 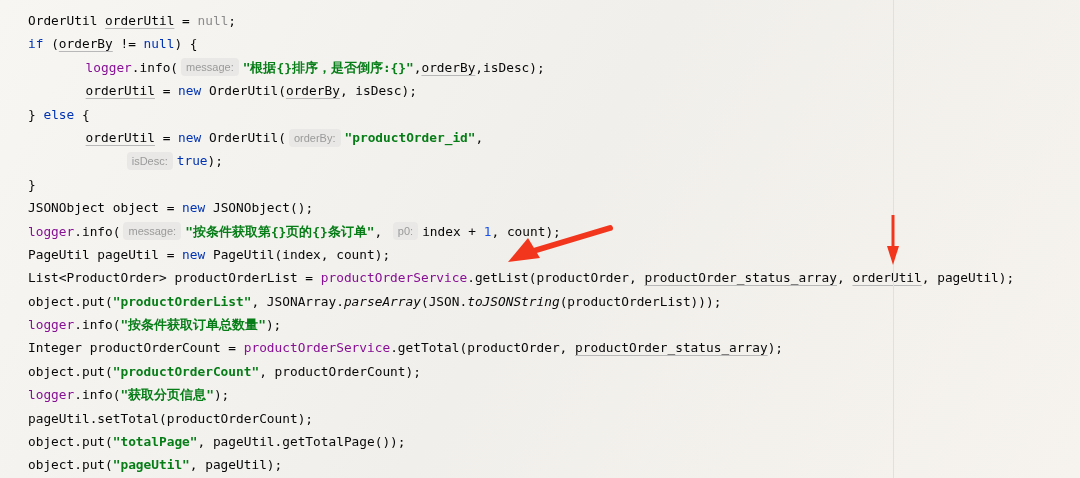 I want to click on code-token: parseArray, so click(x=382, y=301).